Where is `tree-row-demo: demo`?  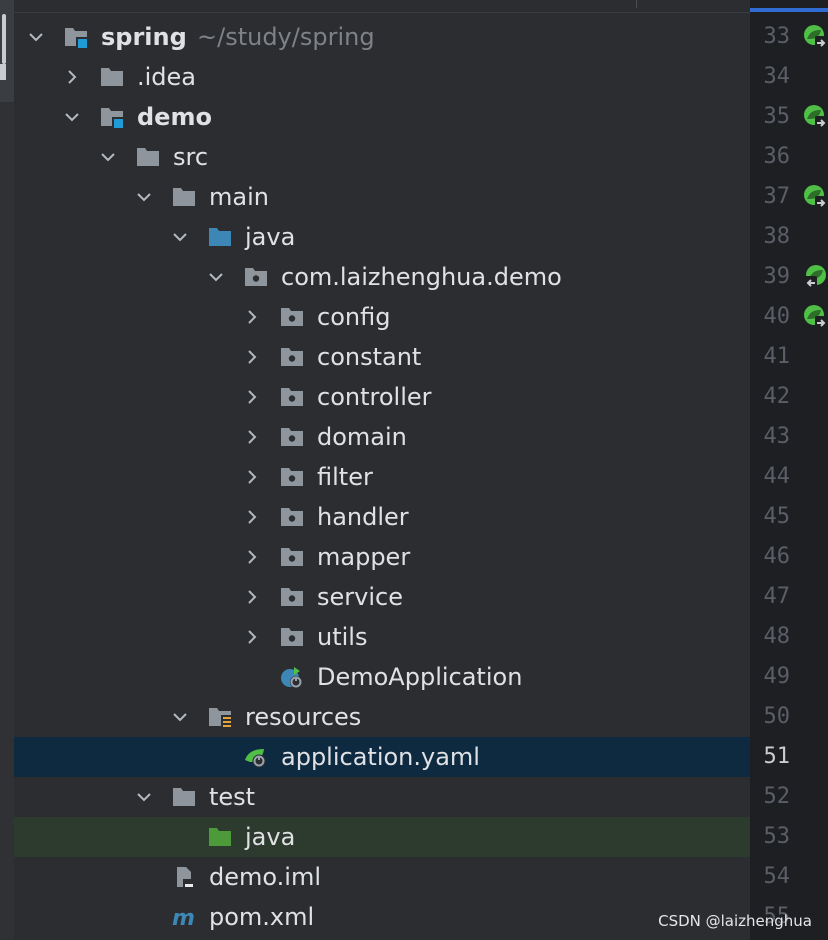
tree-row-demo: demo is located at coordinates (382, 117).